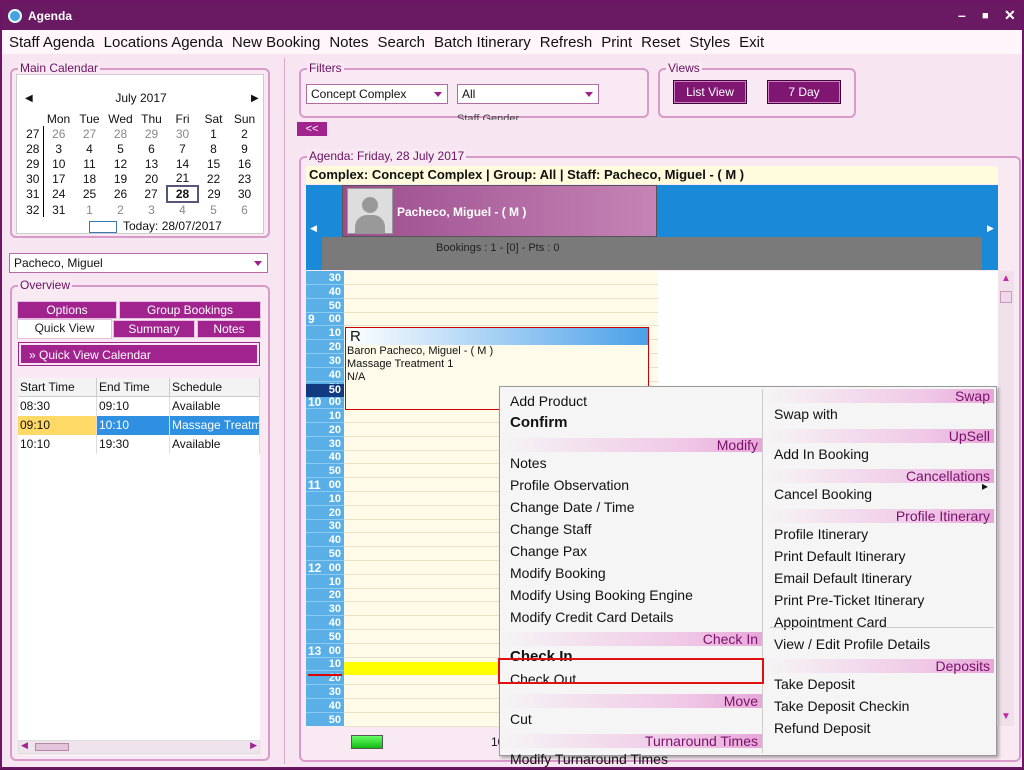 This screenshot has height=770, width=1024. I want to click on calendar-day: 23, so click(244, 178).